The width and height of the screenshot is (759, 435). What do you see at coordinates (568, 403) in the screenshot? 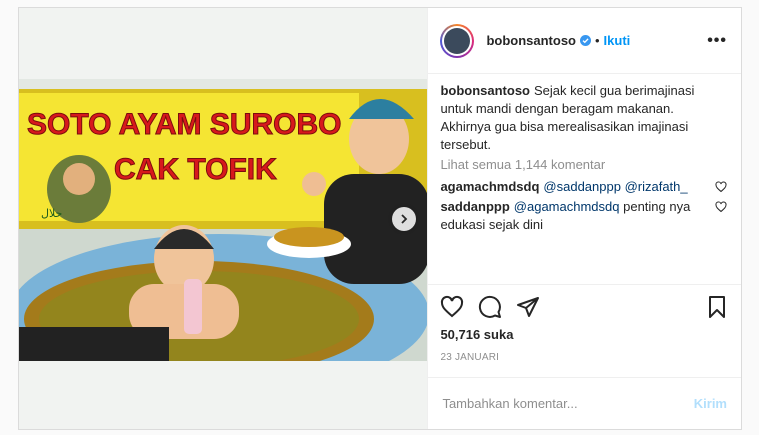
I see `comment-input` at bounding box center [568, 403].